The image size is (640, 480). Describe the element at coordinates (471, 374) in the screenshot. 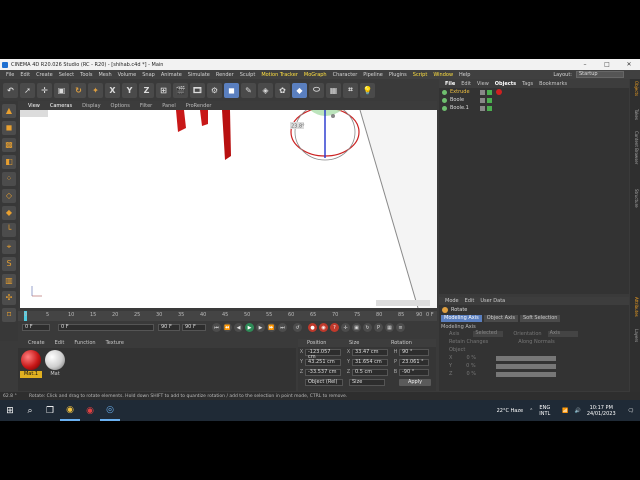

I see `z-value: 0 %` at that location.